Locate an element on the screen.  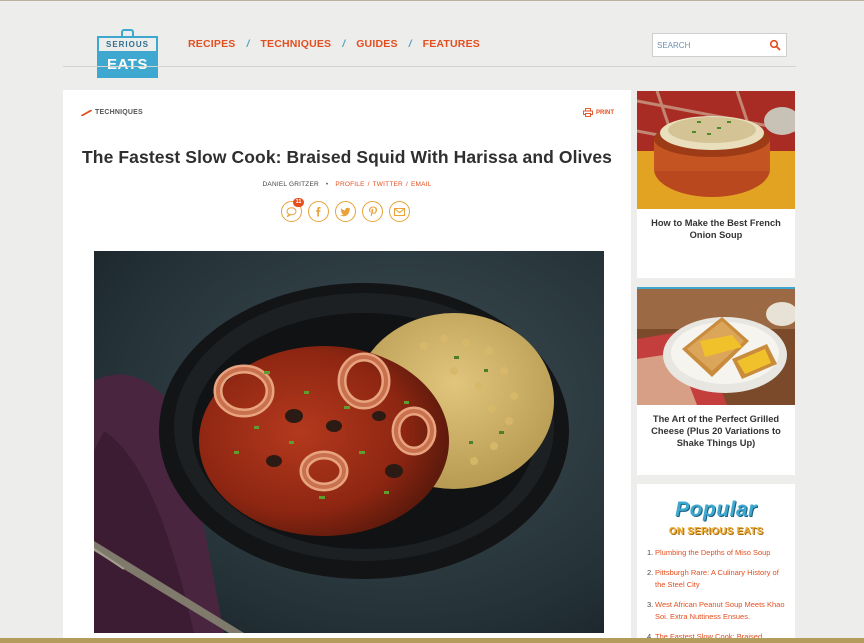
author-twitter-link: TWITTER is located at coordinates (388, 184).